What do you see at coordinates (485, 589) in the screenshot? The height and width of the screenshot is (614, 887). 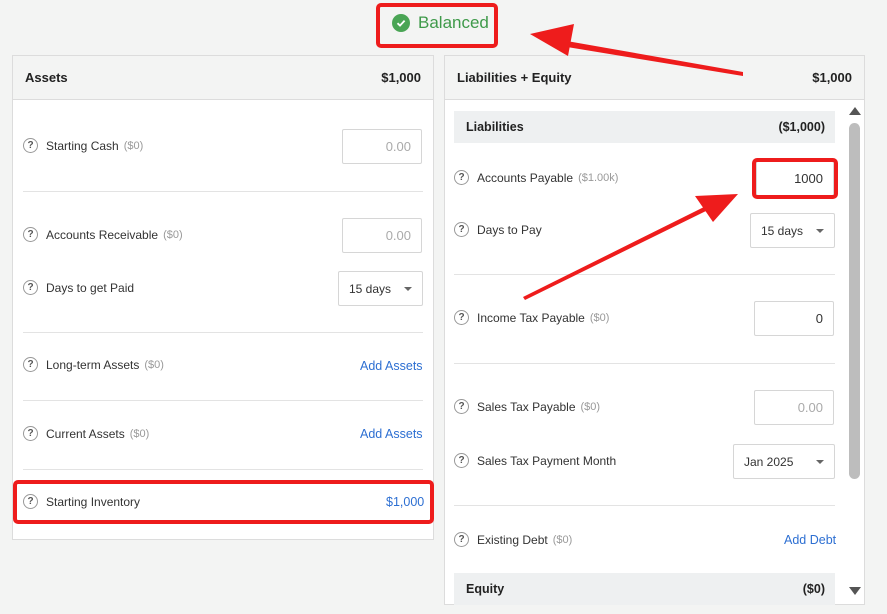 I see `equity-title: Equity` at bounding box center [485, 589].